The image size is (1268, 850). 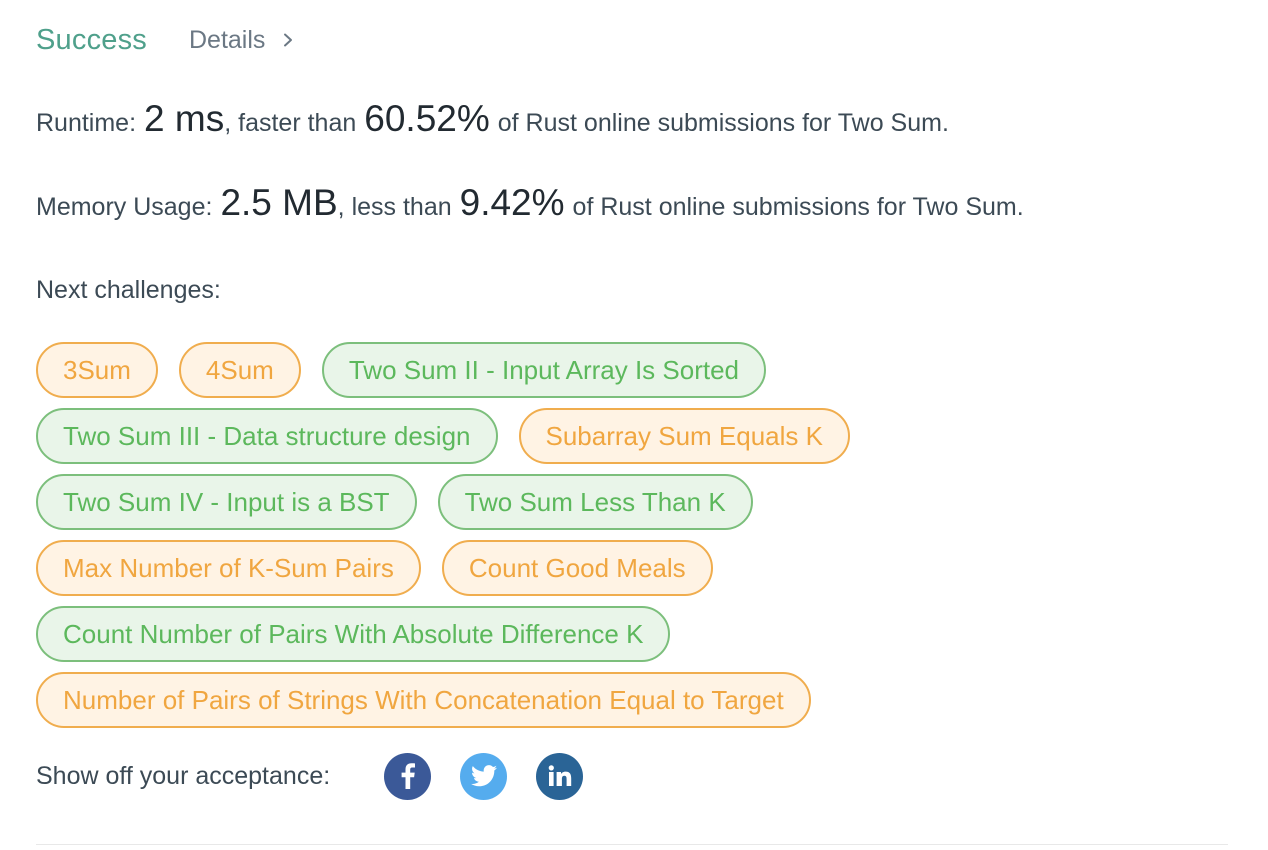 I want to click on challenge-tag: Two Sum Less Than K, so click(x=595, y=502).